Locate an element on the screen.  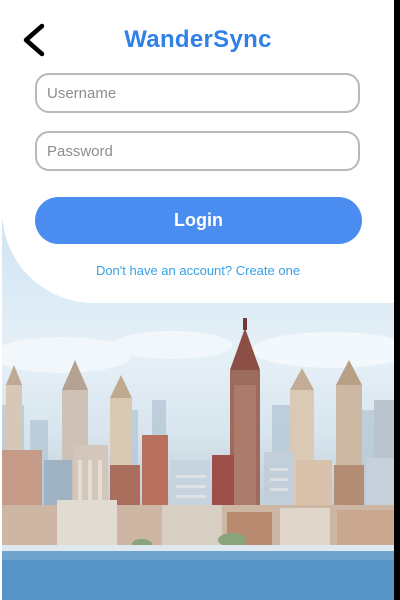
login-button: Login is located at coordinates (198, 220).